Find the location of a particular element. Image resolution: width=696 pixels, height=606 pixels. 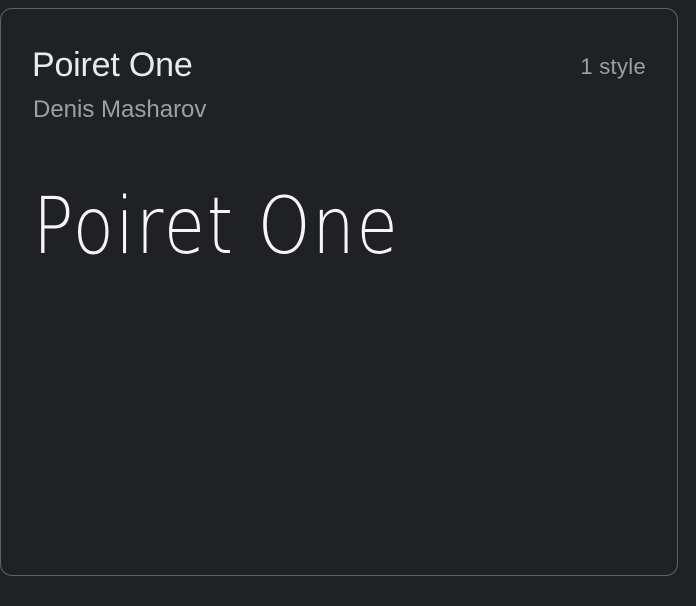

style-count: 1 style is located at coordinates (613, 66).